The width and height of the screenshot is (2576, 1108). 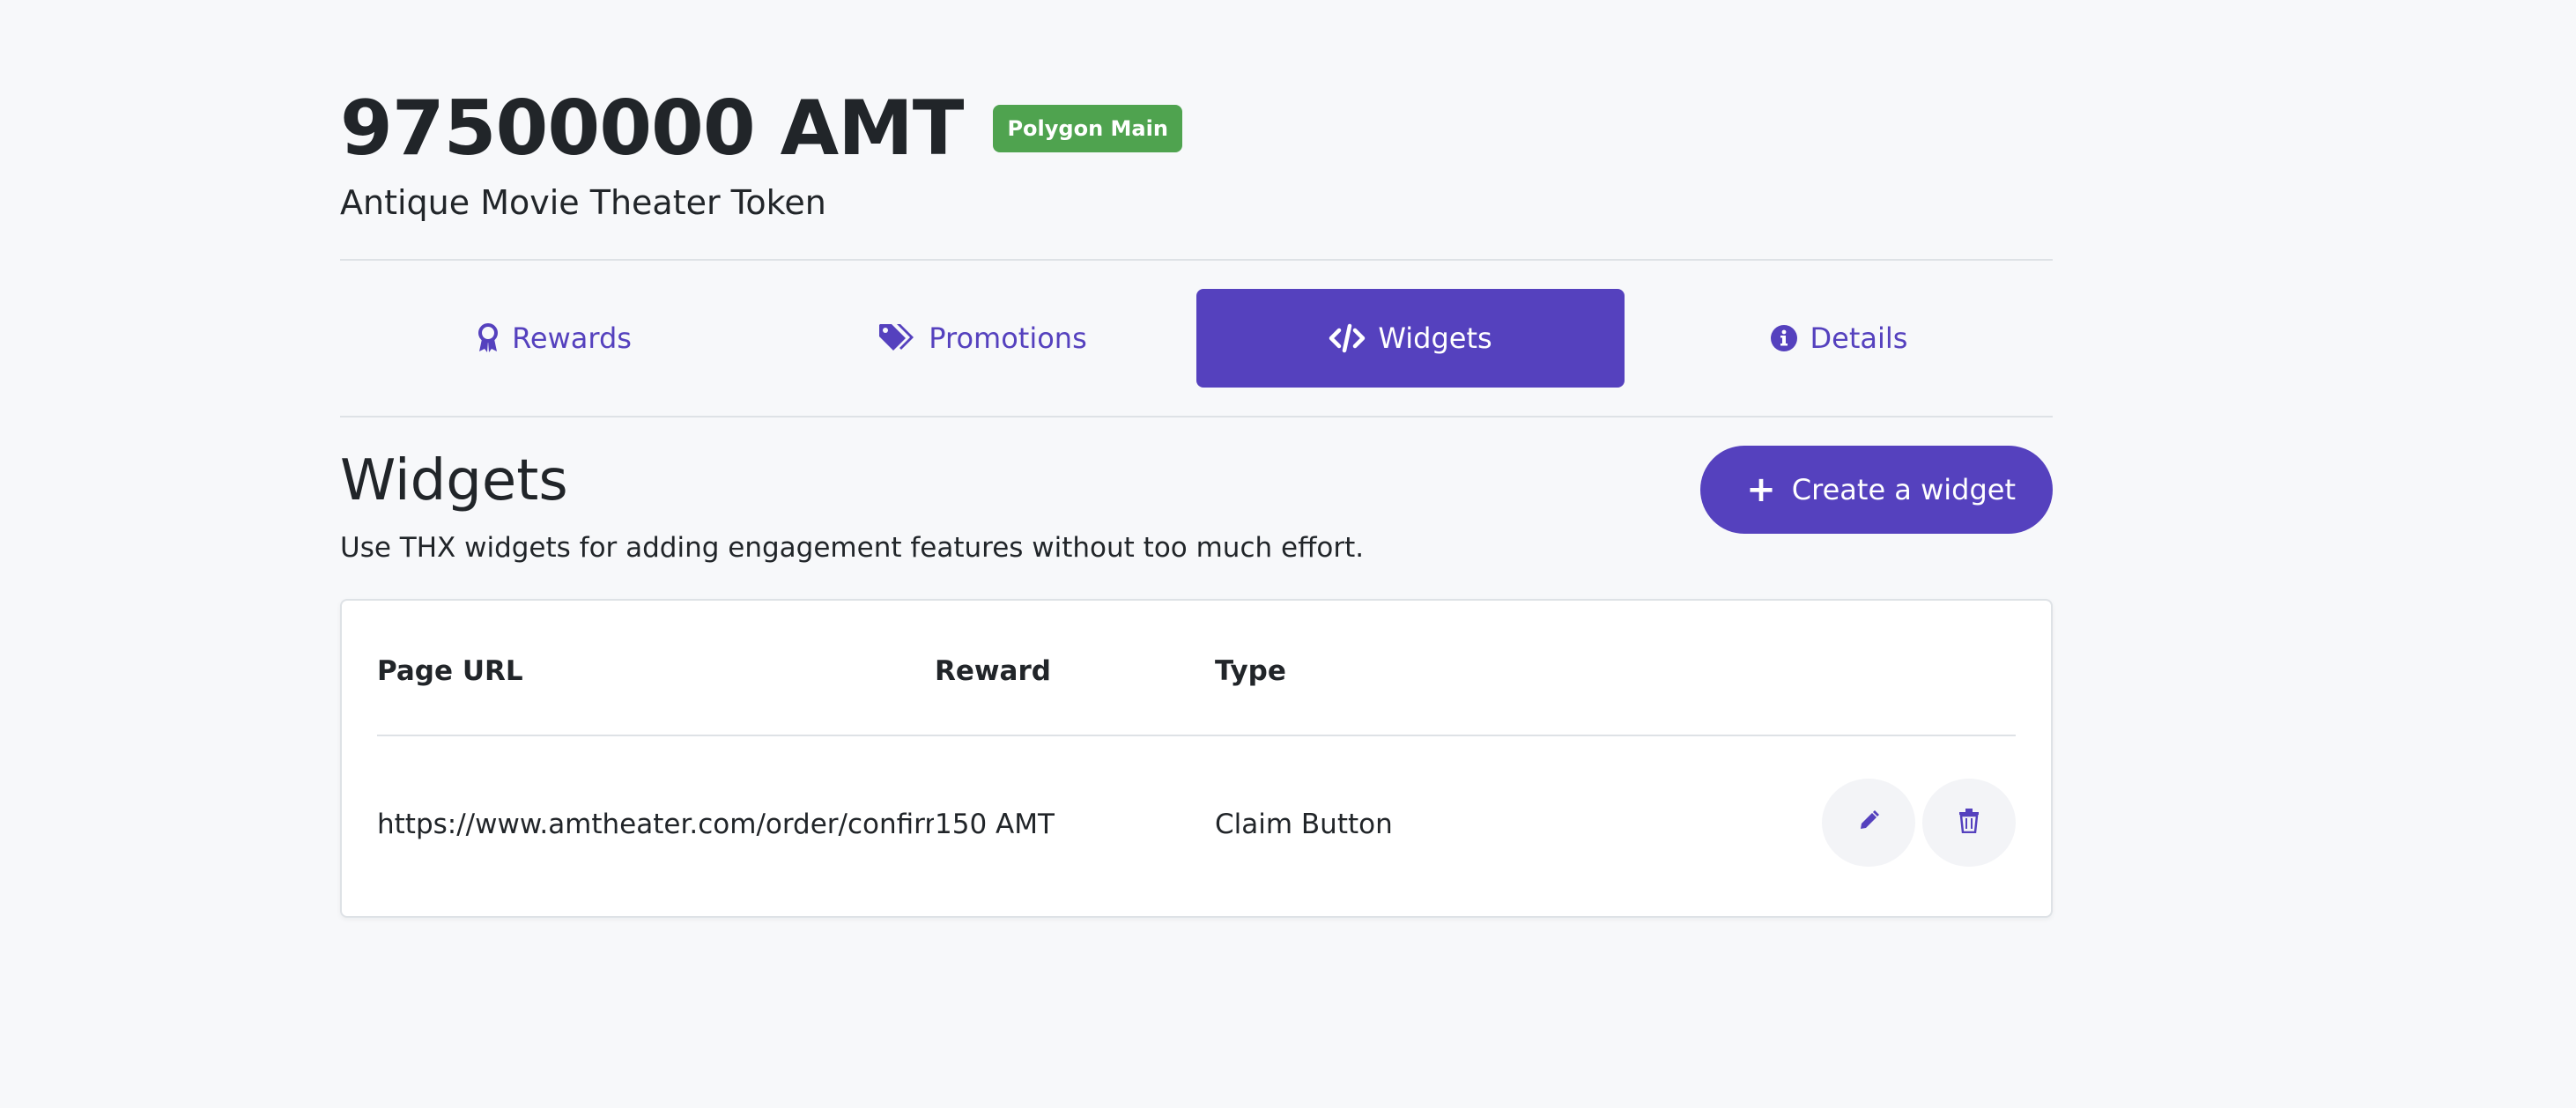 What do you see at coordinates (1784, 338) in the screenshot?
I see `info-circle-icon` at bounding box center [1784, 338].